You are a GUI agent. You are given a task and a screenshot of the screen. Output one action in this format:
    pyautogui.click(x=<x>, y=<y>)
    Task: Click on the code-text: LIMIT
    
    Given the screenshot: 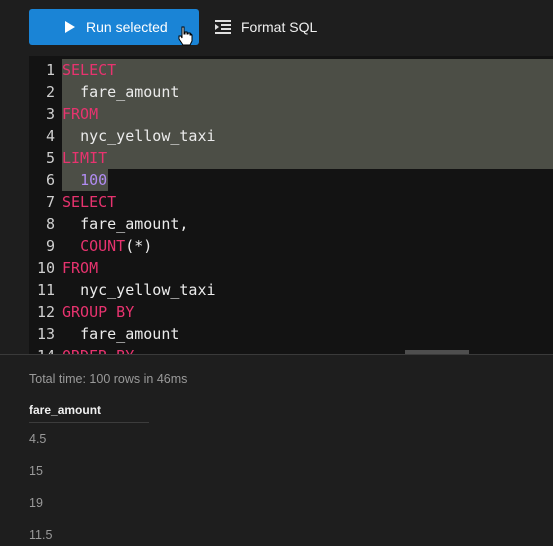 What is the action you would take?
    pyautogui.click(x=84, y=158)
    